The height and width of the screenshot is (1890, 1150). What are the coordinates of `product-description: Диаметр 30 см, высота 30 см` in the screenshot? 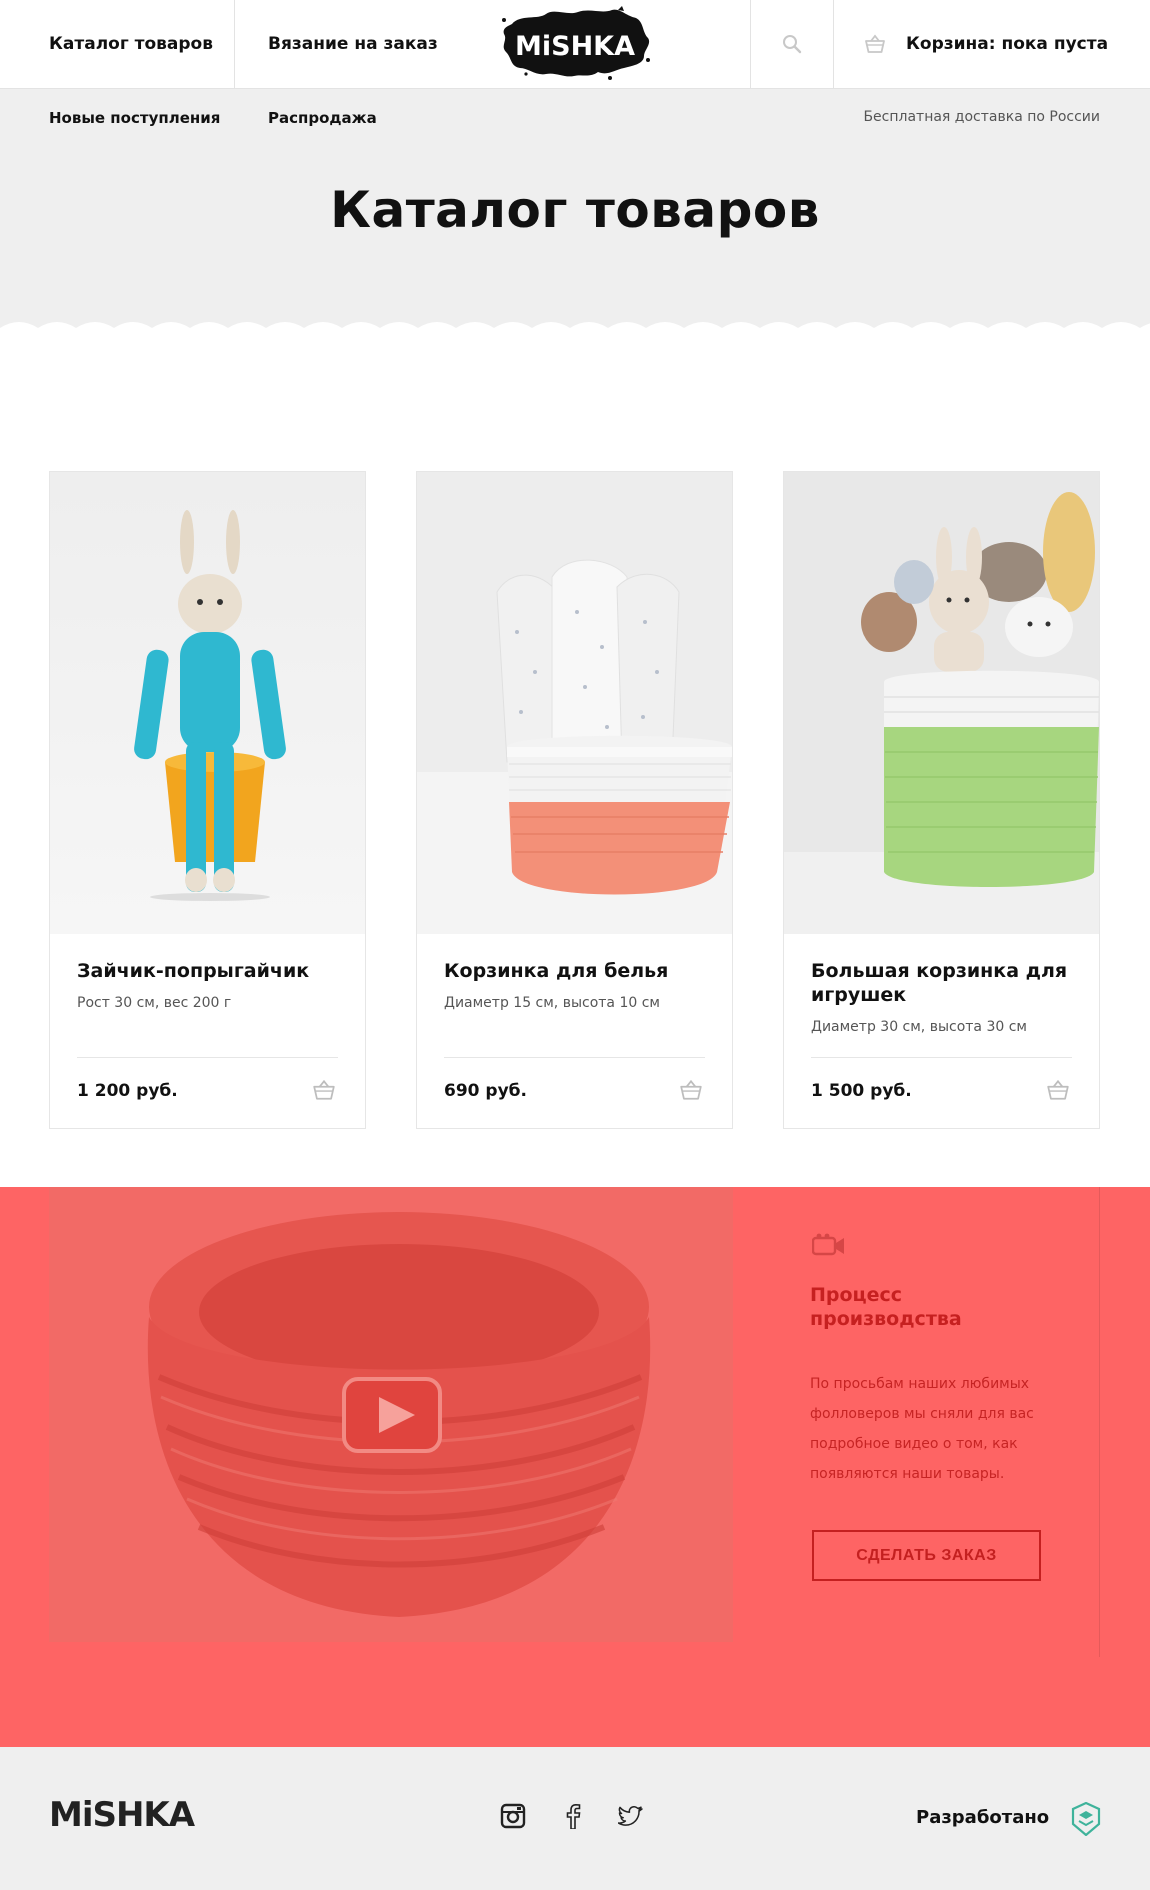 It's located at (919, 1027).